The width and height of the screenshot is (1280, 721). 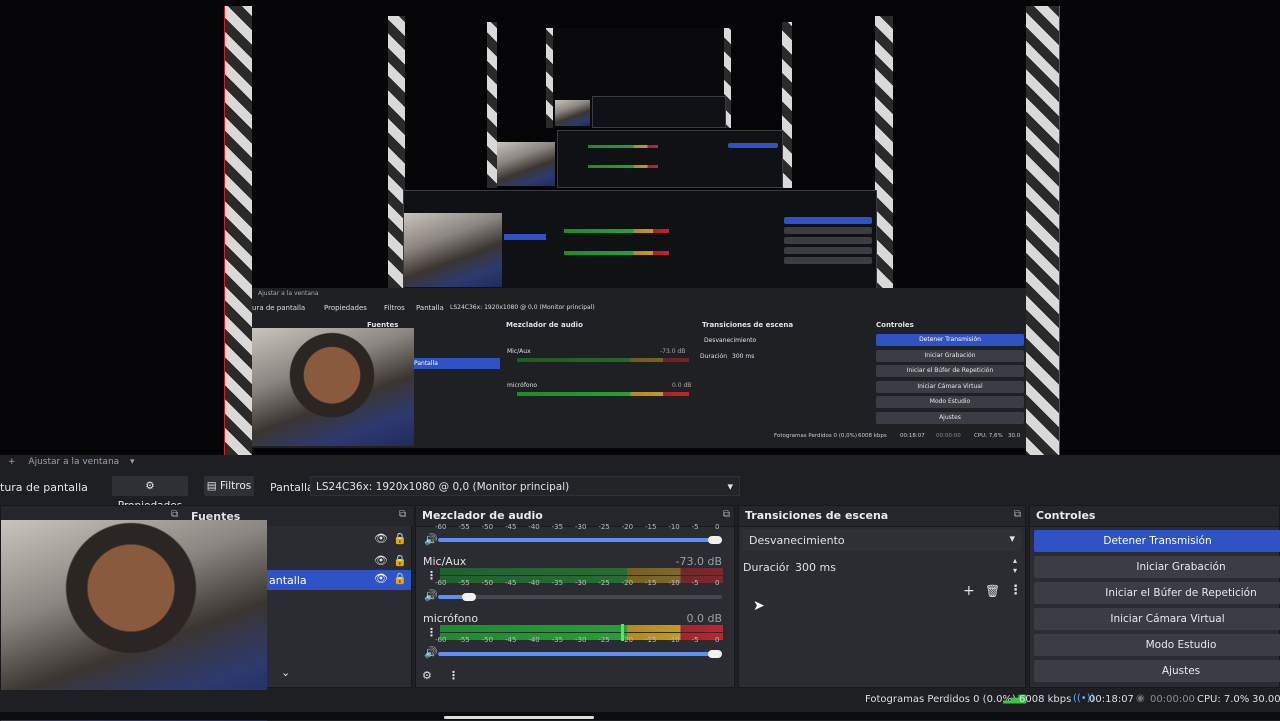 What do you see at coordinates (714, 356) in the screenshot?
I see `nested-duration-label: Duración` at bounding box center [714, 356].